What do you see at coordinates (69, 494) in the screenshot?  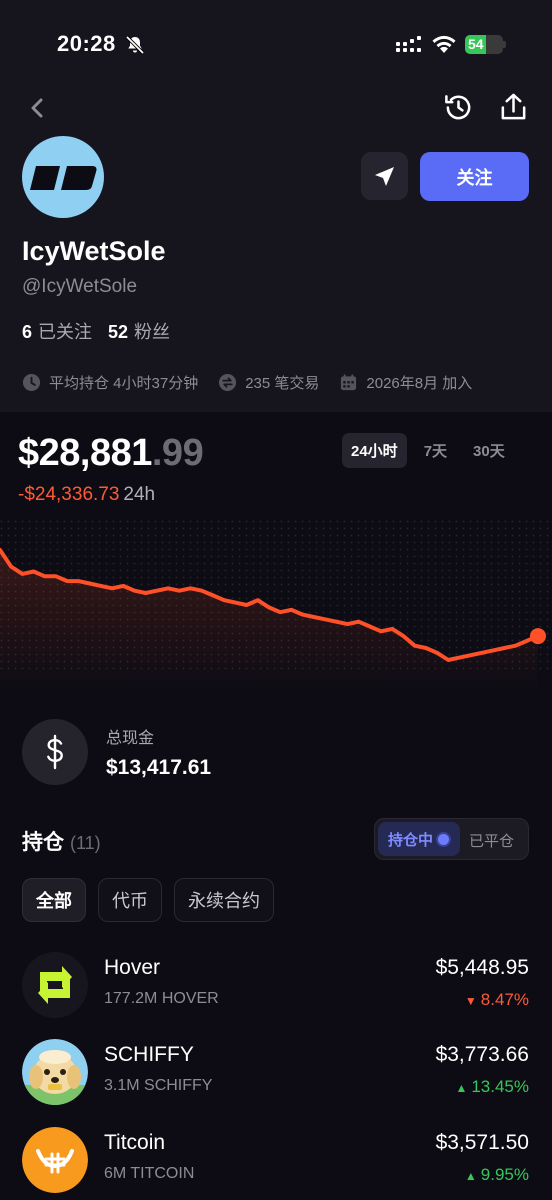 I see `change-value: -$24,336.73` at bounding box center [69, 494].